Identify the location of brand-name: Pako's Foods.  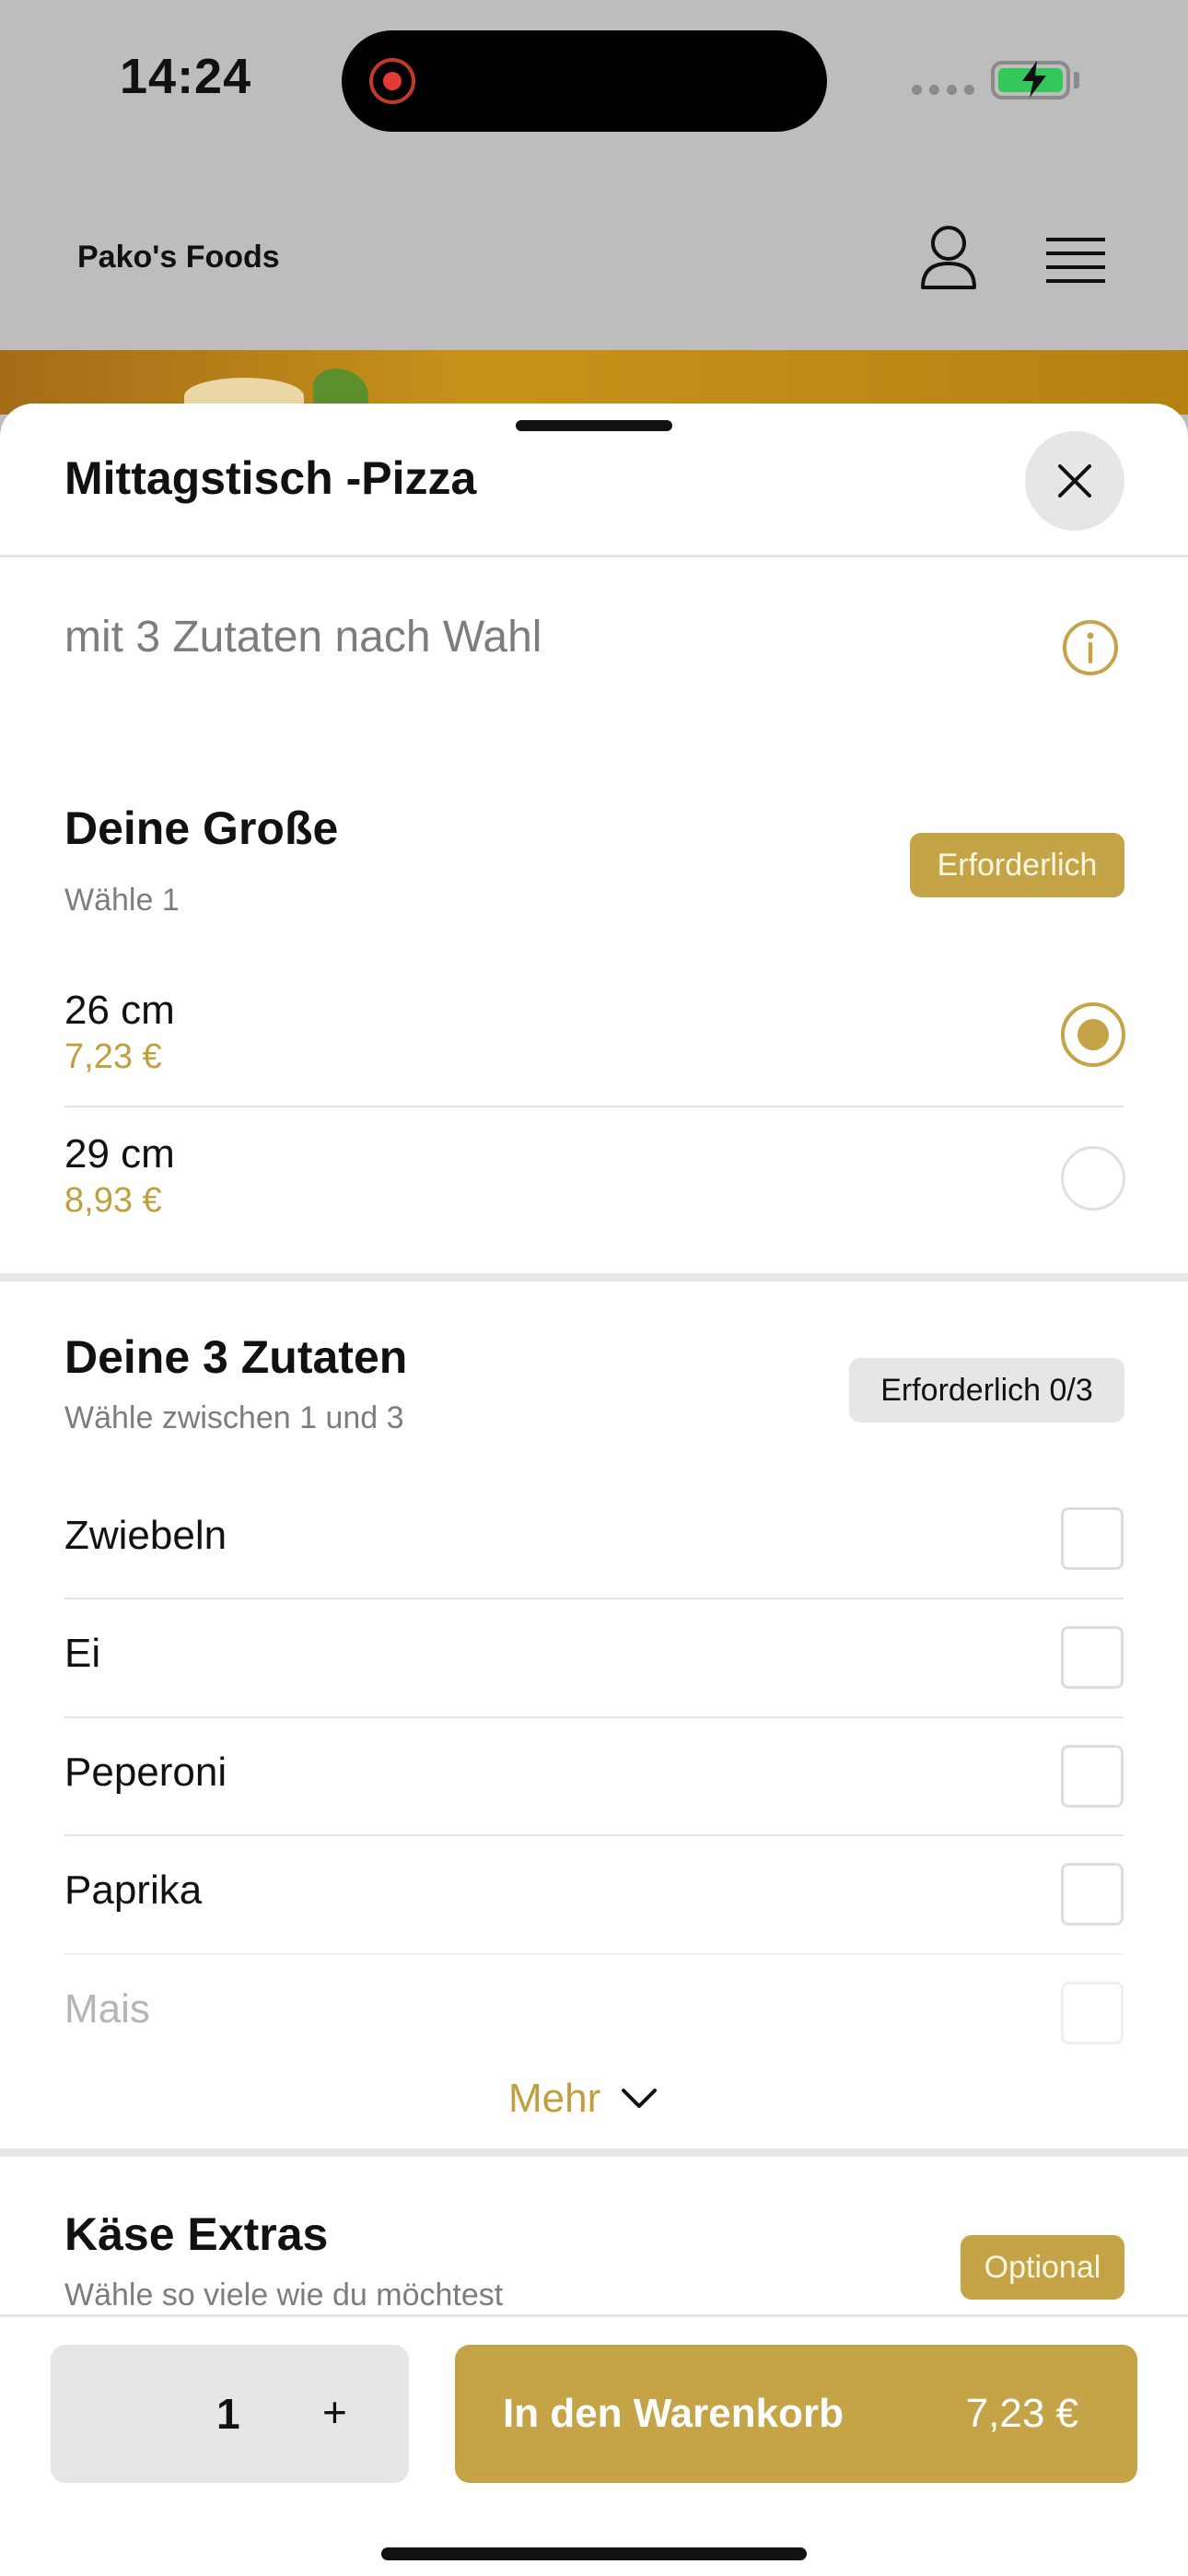
(178, 257).